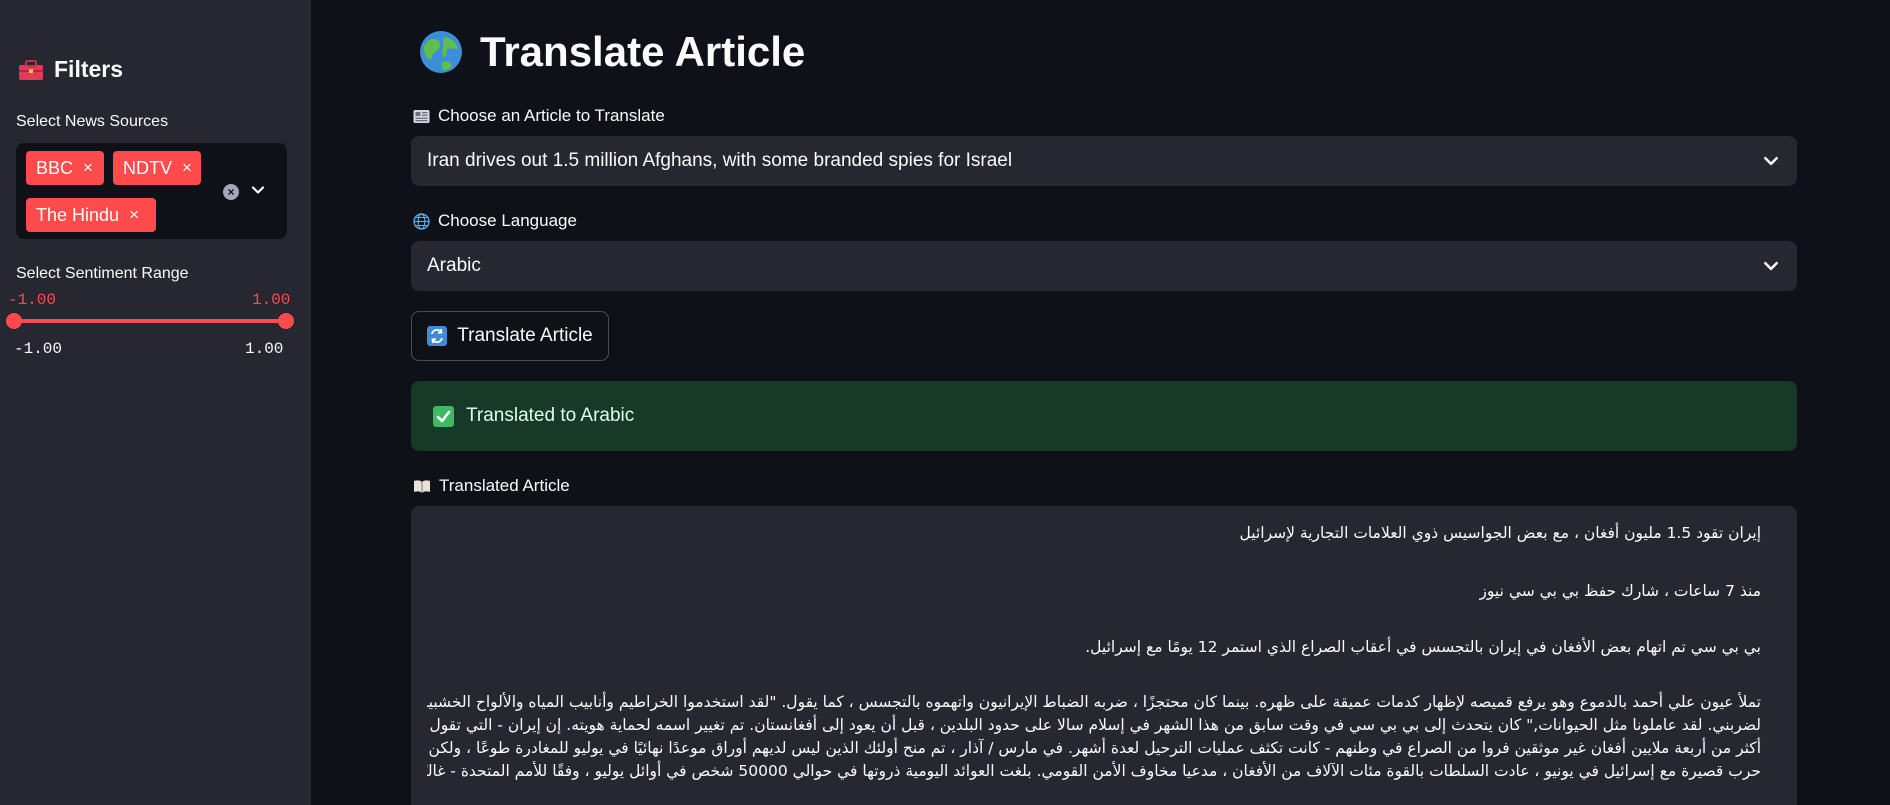 The image size is (1890, 805). I want to click on success-message: Translated to Arabic, so click(550, 415).